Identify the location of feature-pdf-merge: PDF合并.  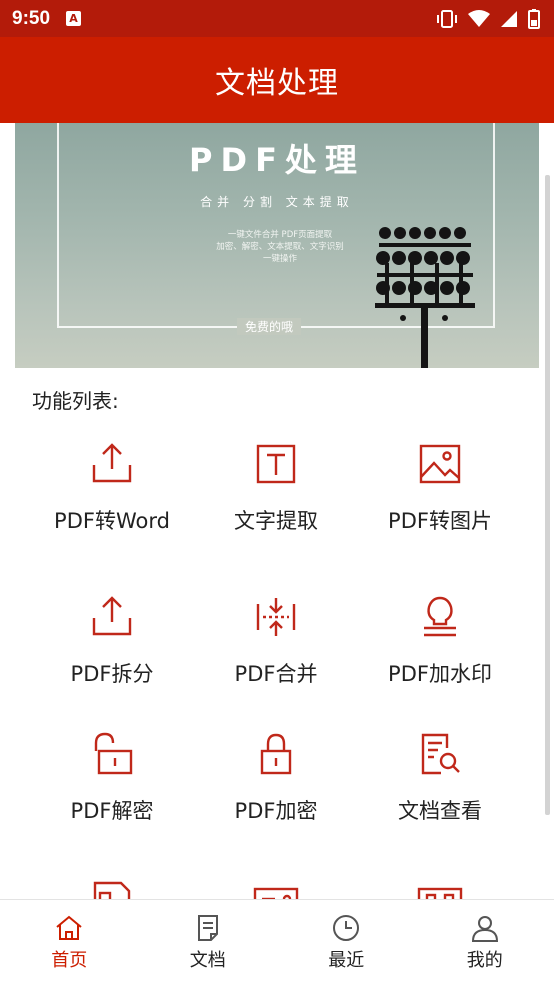
(276, 641).